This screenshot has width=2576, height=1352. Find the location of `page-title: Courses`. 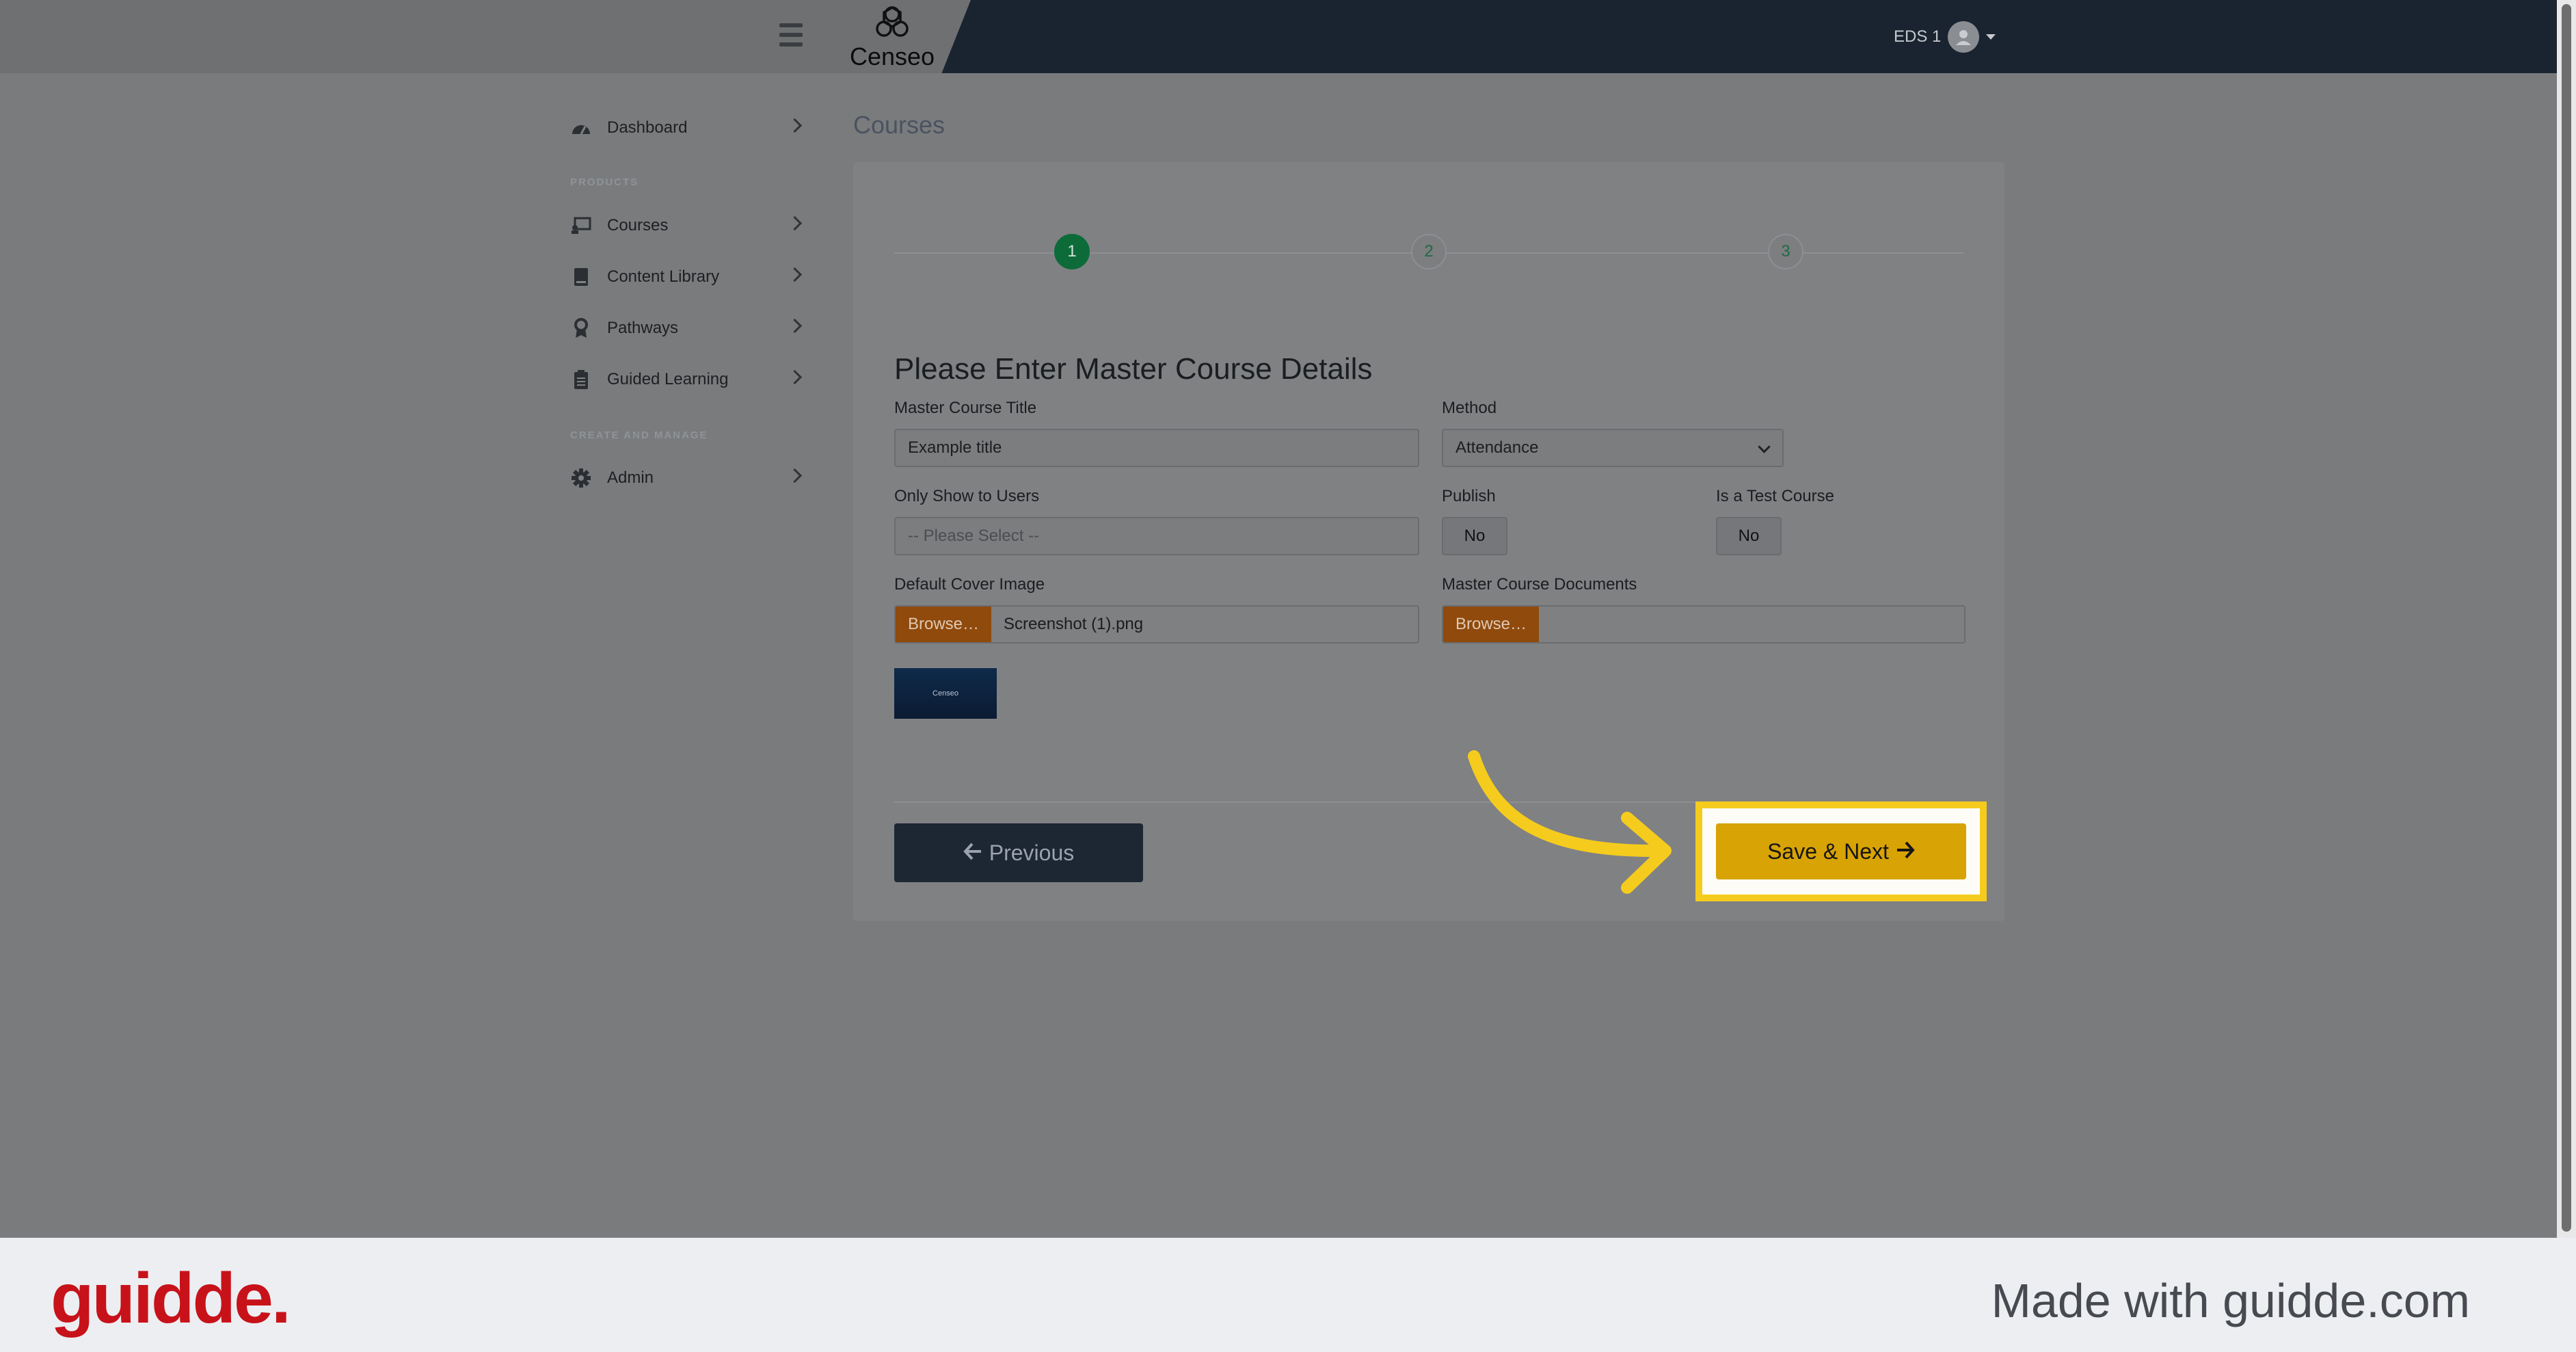

page-title: Courses is located at coordinates (899, 125).